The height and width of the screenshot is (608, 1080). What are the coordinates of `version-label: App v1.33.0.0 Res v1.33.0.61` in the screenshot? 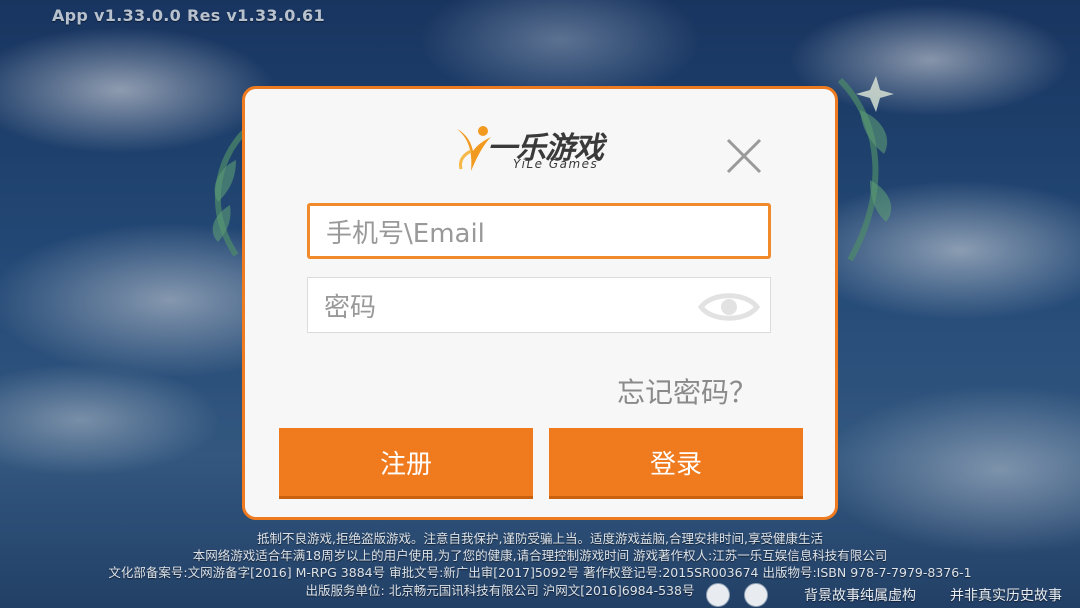 It's located at (188, 15).